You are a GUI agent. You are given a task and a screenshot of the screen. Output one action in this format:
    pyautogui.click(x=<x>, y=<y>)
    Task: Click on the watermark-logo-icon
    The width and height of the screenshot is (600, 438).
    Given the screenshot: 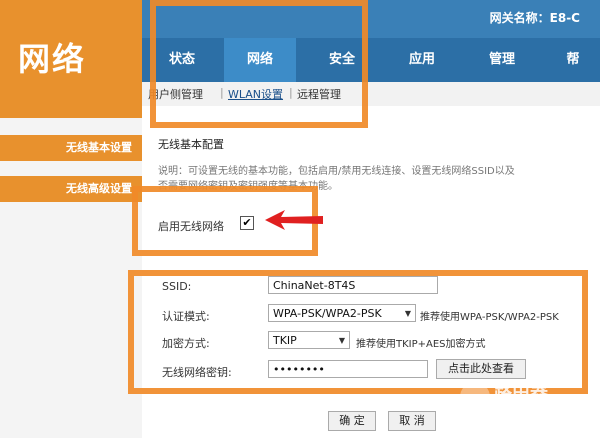 What is the action you would take?
    pyautogui.click(x=475, y=397)
    